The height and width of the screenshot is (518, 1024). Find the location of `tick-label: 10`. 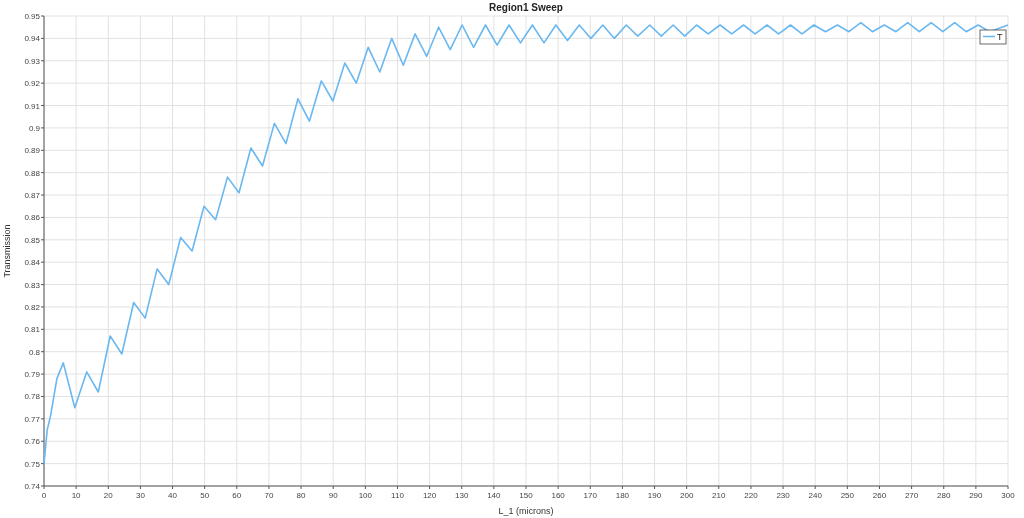

tick-label: 10 is located at coordinates (76, 495).